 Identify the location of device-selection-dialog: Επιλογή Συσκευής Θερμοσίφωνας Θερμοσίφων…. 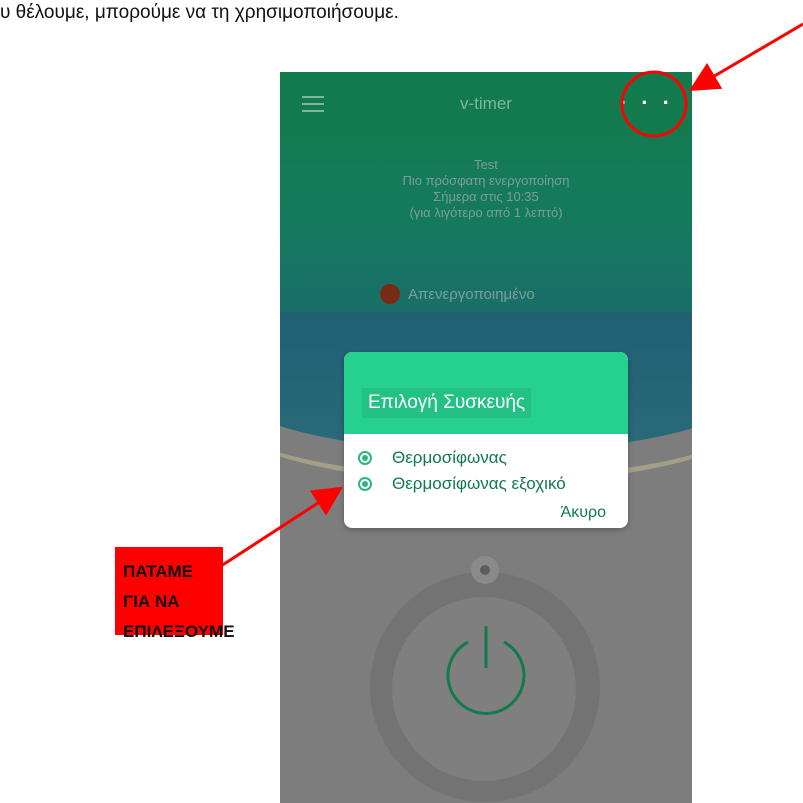
(486, 440).